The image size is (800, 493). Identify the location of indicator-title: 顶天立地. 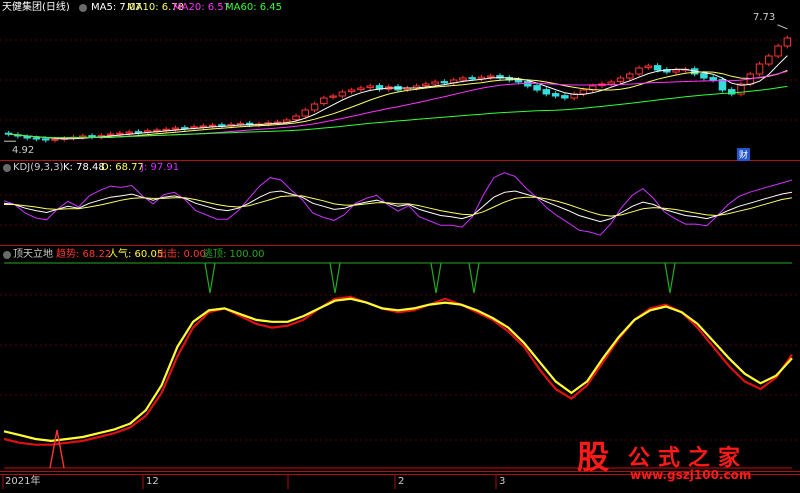
(33, 254).